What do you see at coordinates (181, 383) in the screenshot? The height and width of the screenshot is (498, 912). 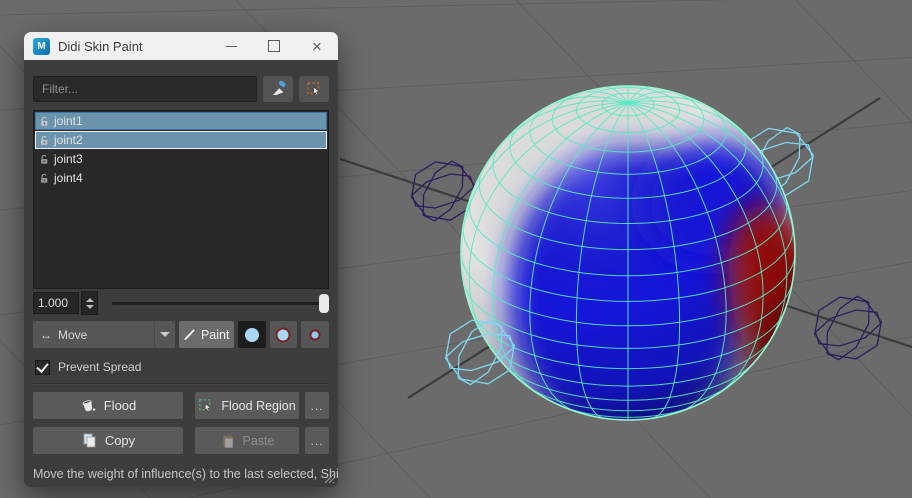 I see `section-divider` at bounding box center [181, 383].